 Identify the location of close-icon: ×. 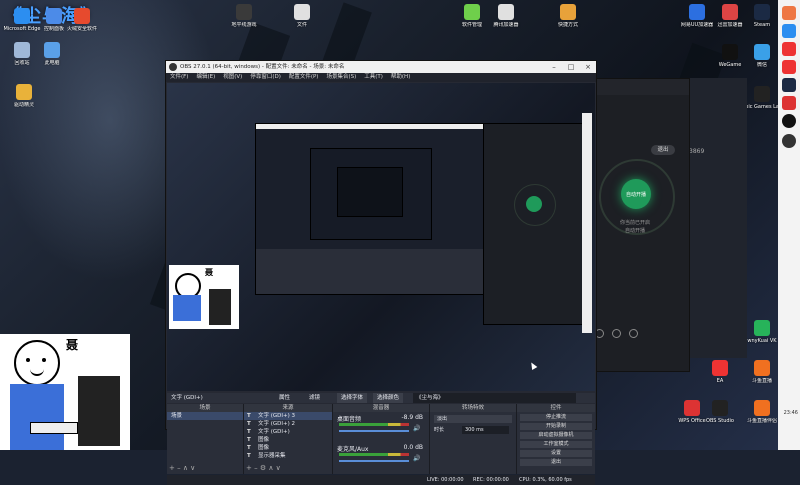
(588, 67).